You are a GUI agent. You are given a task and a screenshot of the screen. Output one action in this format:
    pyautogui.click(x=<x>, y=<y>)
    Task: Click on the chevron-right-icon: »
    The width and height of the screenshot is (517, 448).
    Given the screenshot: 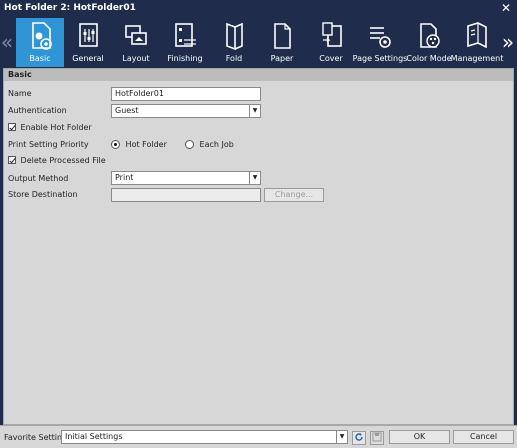 What is the action you would take?
    pyautogui.click(x=508, y=42)
    